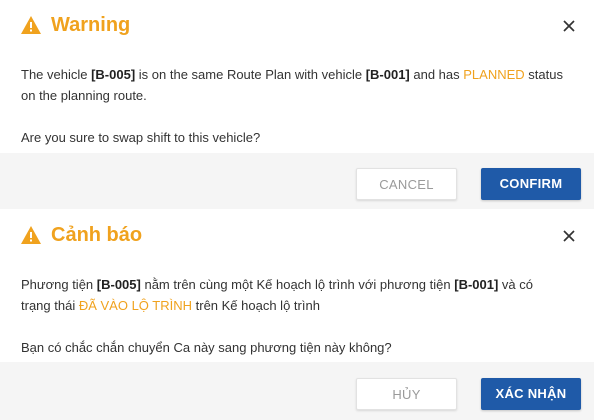 The height and width of the screenshot is (420, 594). What do you see at coordinates (297, 236) in the screenshot?
I see `dialog-header: Cảnh báo` at bounding box center [297, 236].